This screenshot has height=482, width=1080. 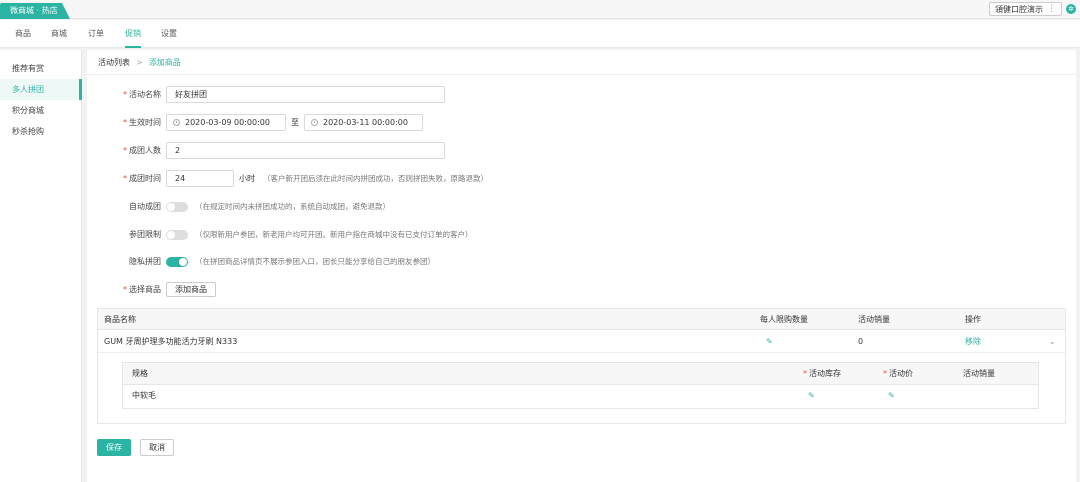 What do you see at coordinates (540, 9) in the screenshot?
I see `title-bar: 微商城 · 热店 領健口腔演示 ⋮ ✲` at bounding box center [540, 9].